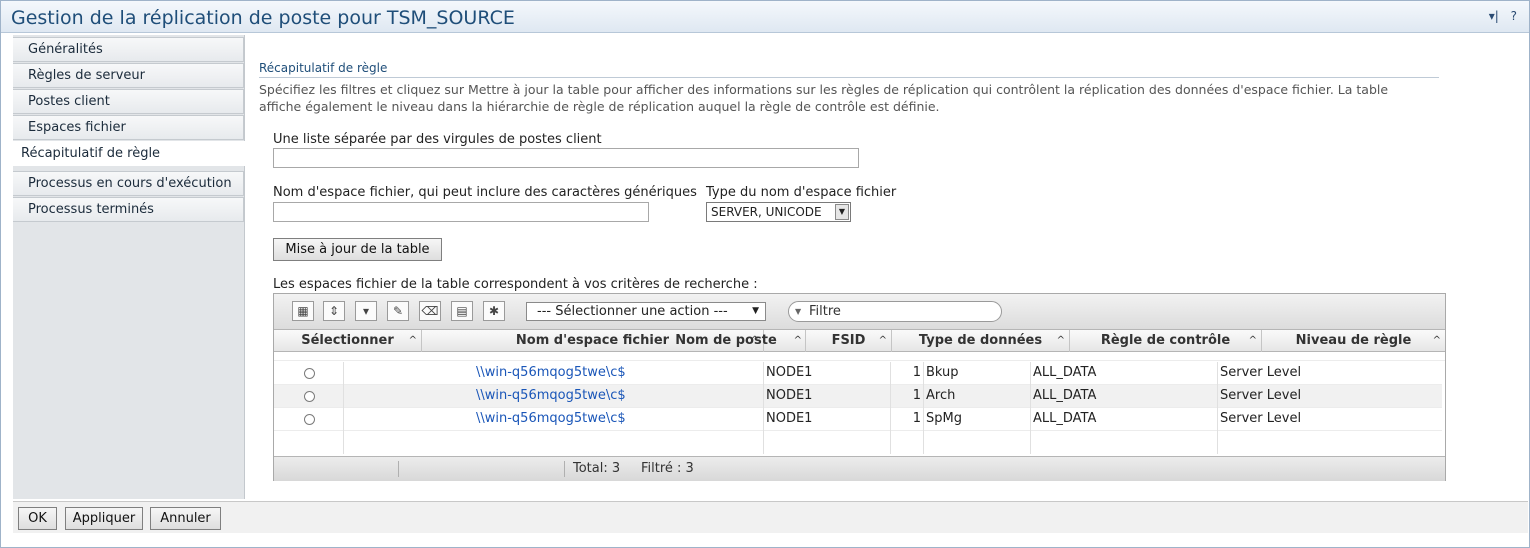  I want to click on fs-name-input, so click(461, 212).